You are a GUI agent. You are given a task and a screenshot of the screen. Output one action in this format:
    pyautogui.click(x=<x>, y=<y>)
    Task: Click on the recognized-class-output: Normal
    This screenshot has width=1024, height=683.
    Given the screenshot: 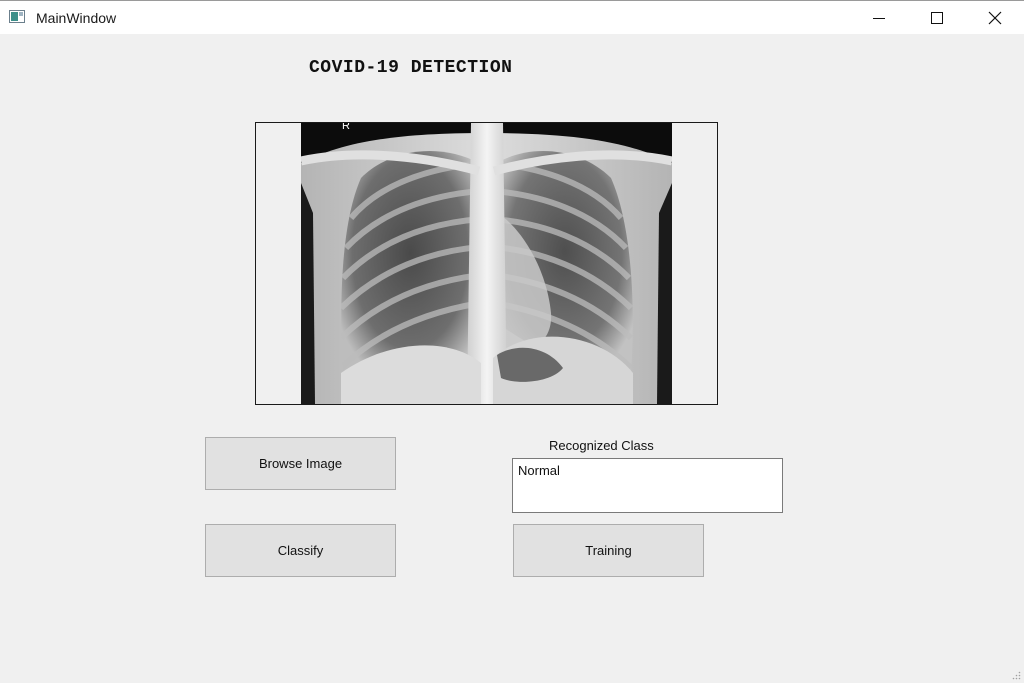 What is the action you would take?
    pyautogui.click(x=647, y=485)
    